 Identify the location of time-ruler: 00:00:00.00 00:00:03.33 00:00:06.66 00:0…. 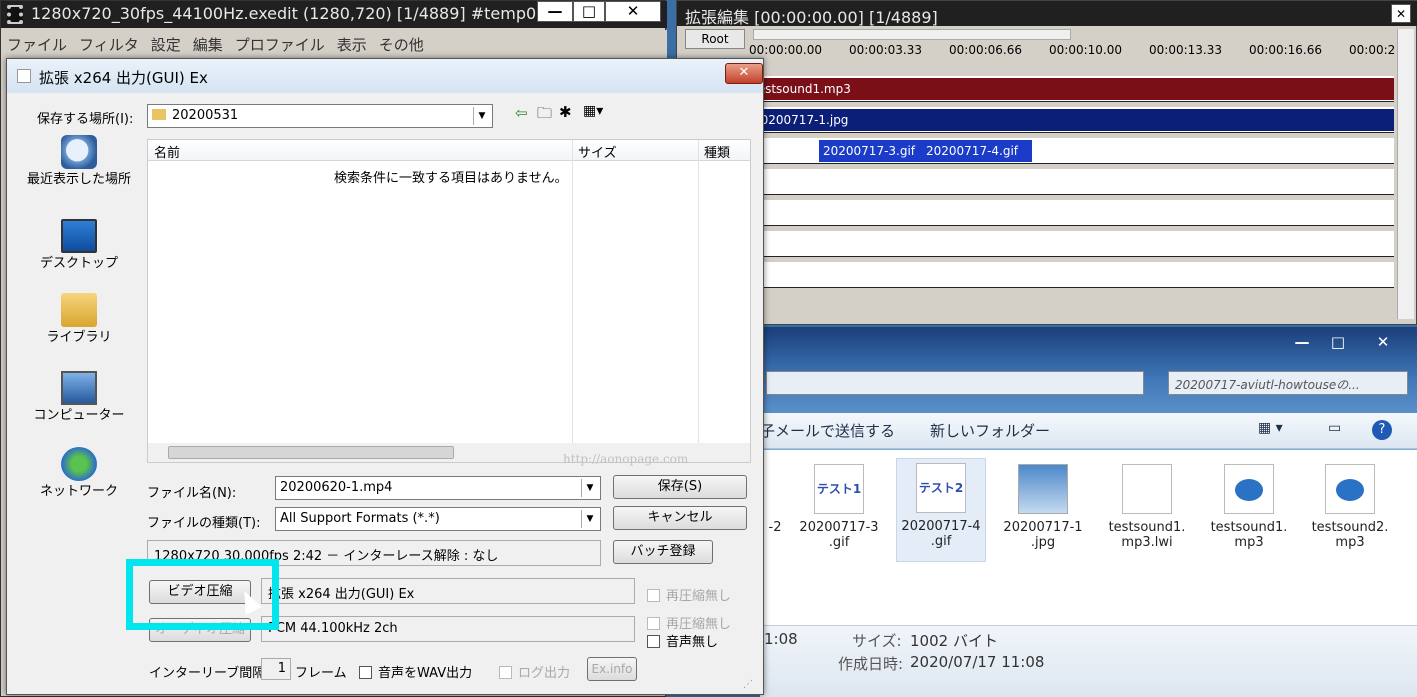
(1074, 52).